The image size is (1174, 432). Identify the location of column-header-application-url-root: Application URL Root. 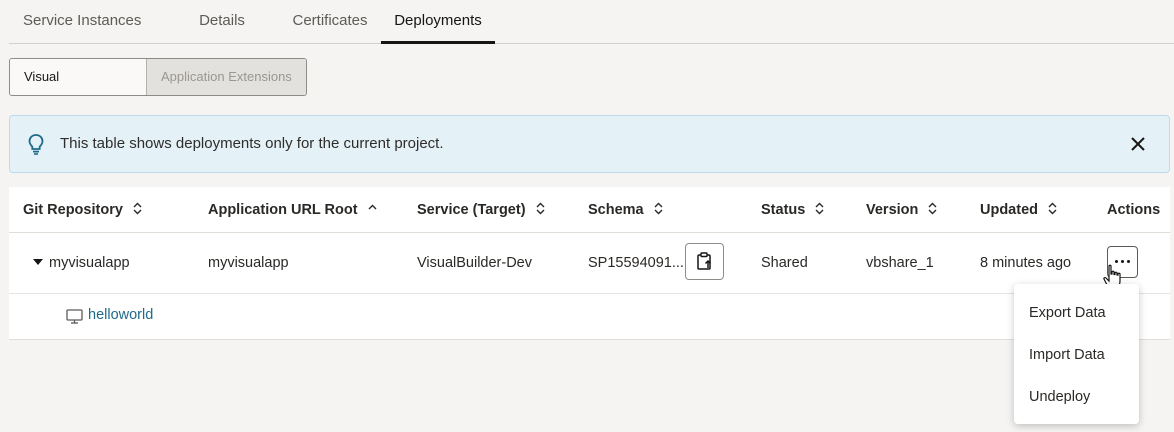
(292, 210).